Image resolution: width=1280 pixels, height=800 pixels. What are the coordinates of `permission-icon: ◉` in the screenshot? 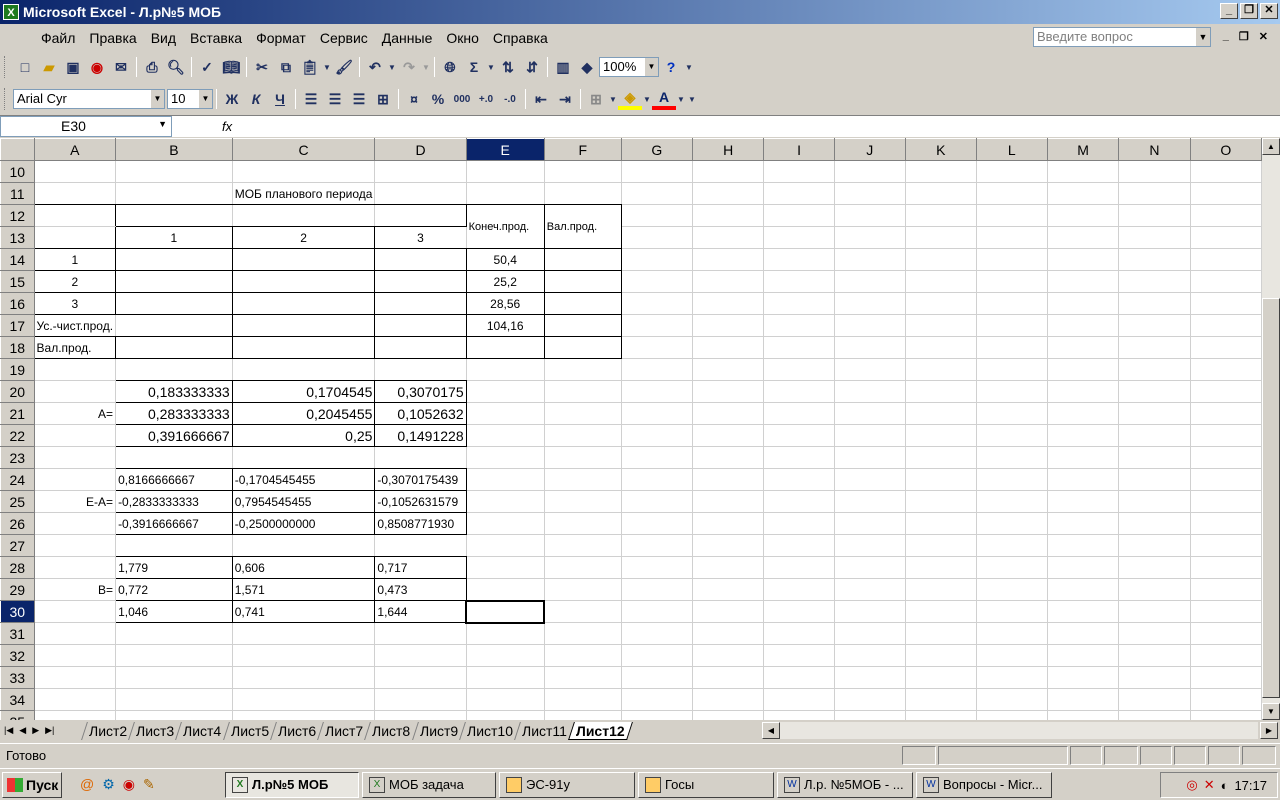 It's located at (97, 67).